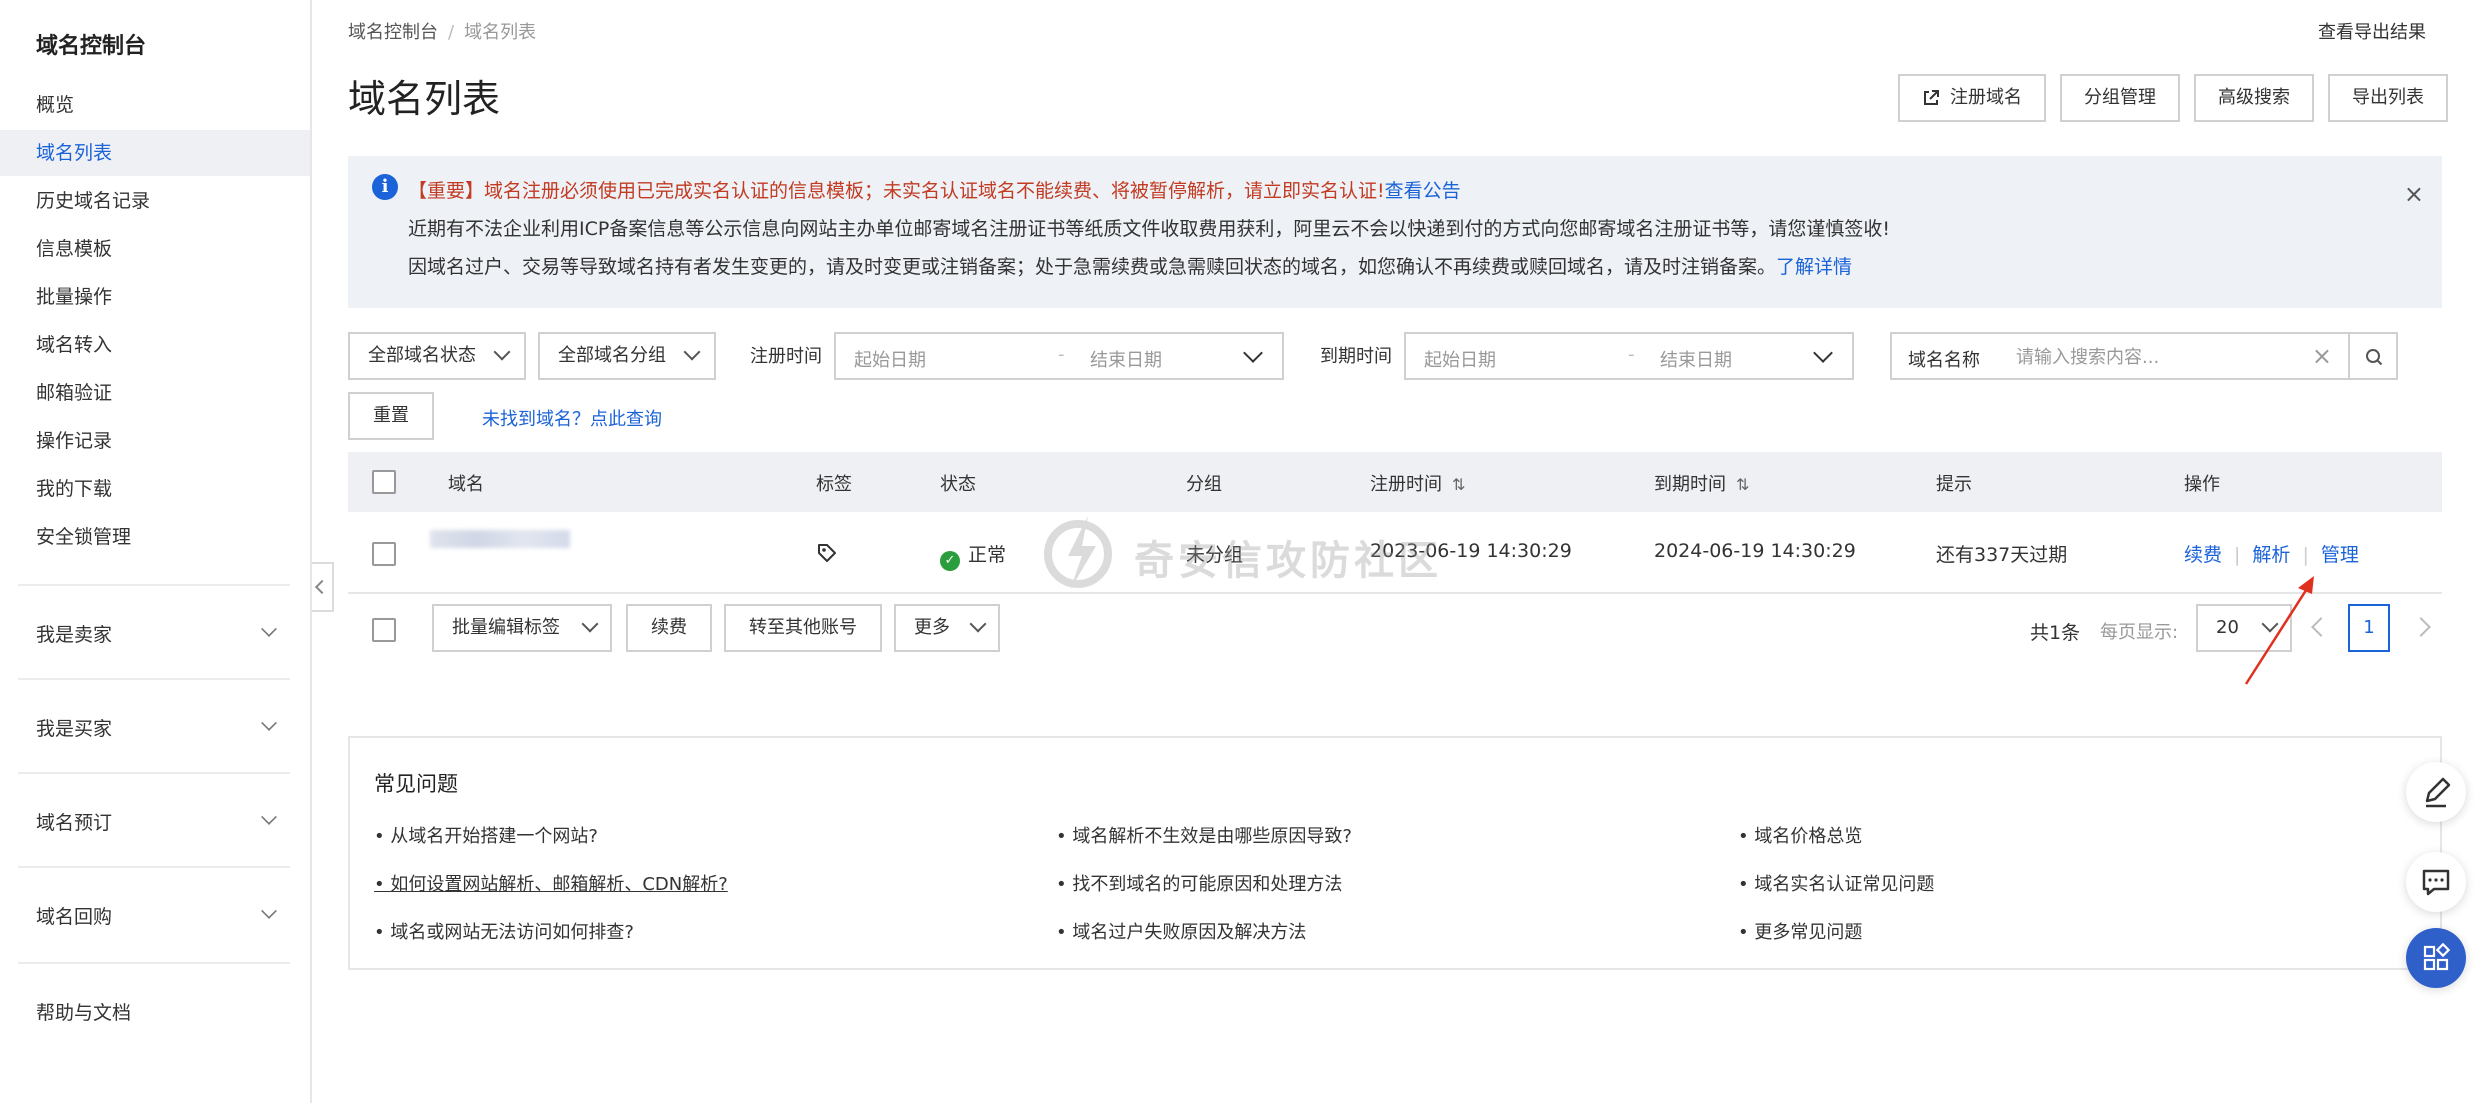  Describe the element at coordinates (486, 835) in the screenshot. I see `faq-link: • 从域名开始搭建一个网站?` at that location.